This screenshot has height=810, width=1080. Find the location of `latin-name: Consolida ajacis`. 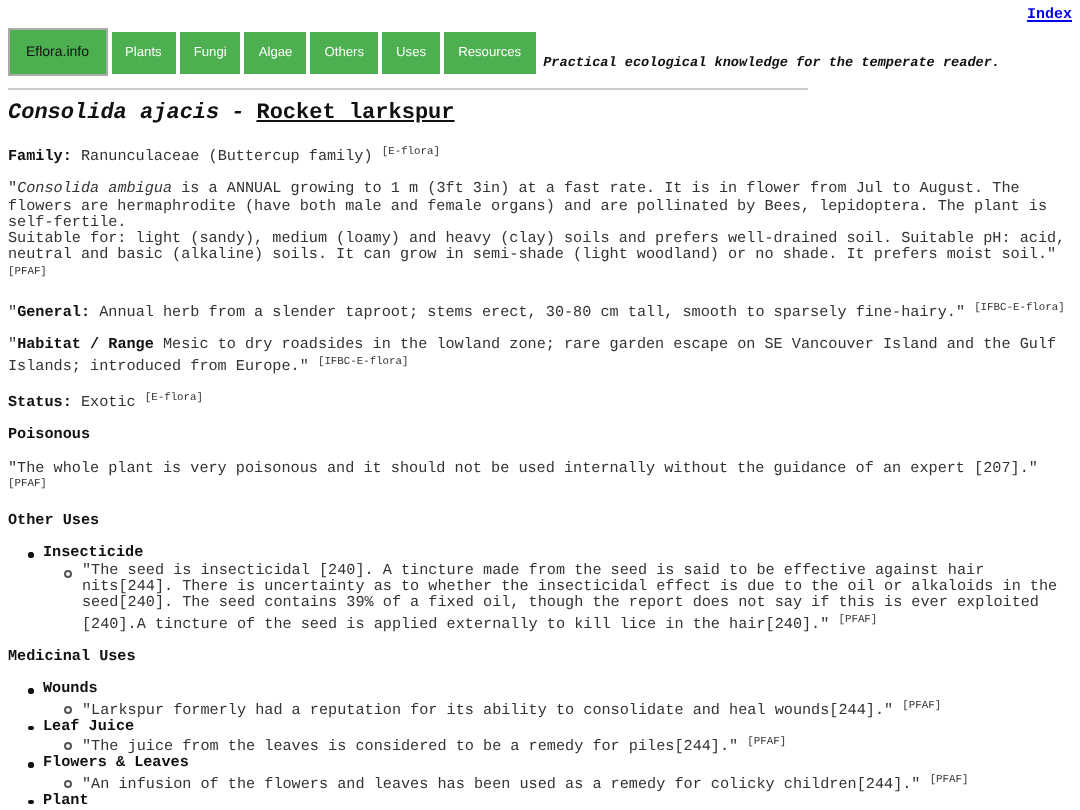

latin-name: Consolida ajacis is located at coordinates (114, 114).